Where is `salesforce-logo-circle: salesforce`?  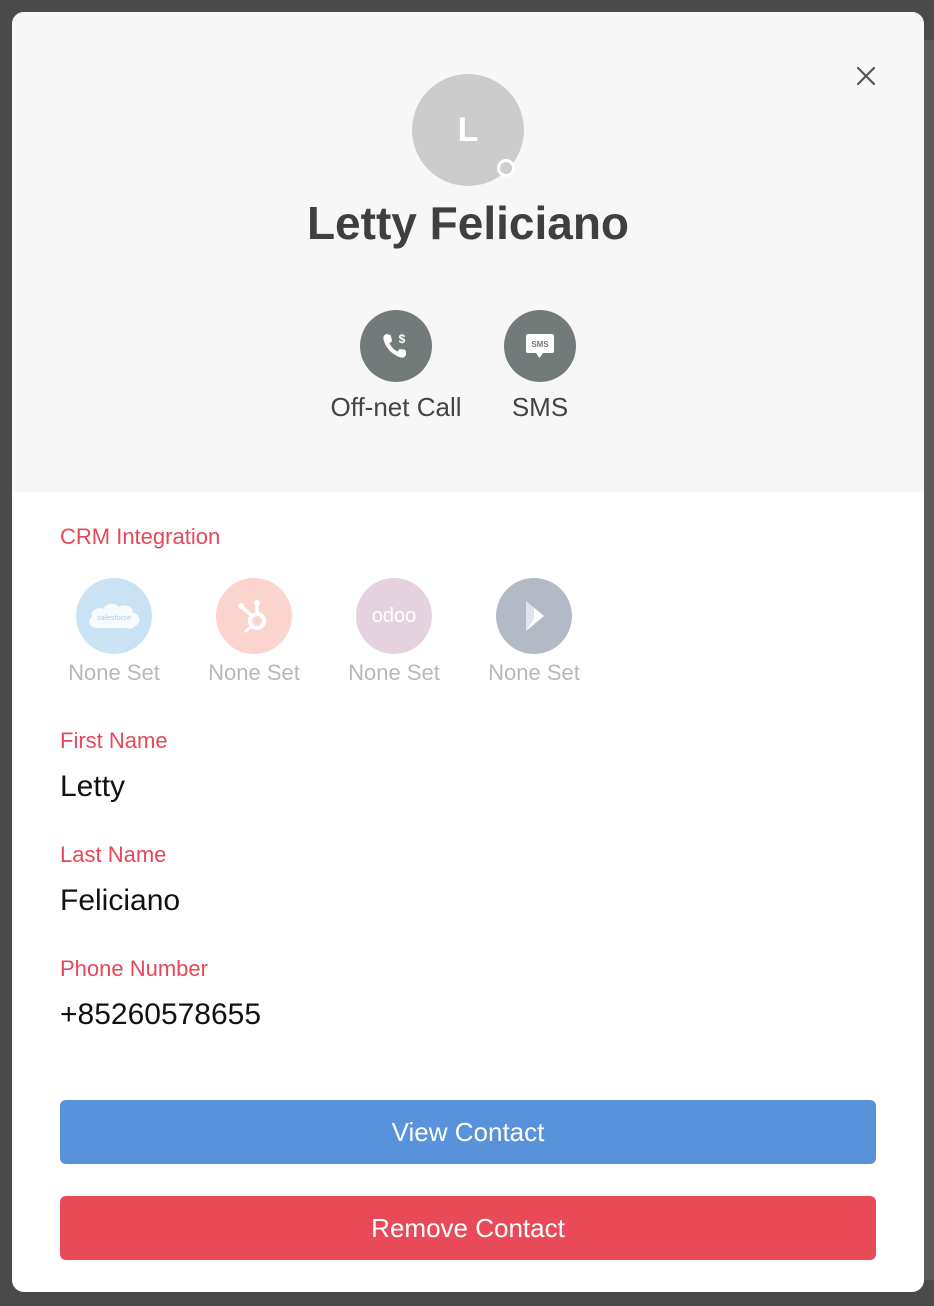
salesforce-logo-circle: salesforce is located at coordinates (114, 616).